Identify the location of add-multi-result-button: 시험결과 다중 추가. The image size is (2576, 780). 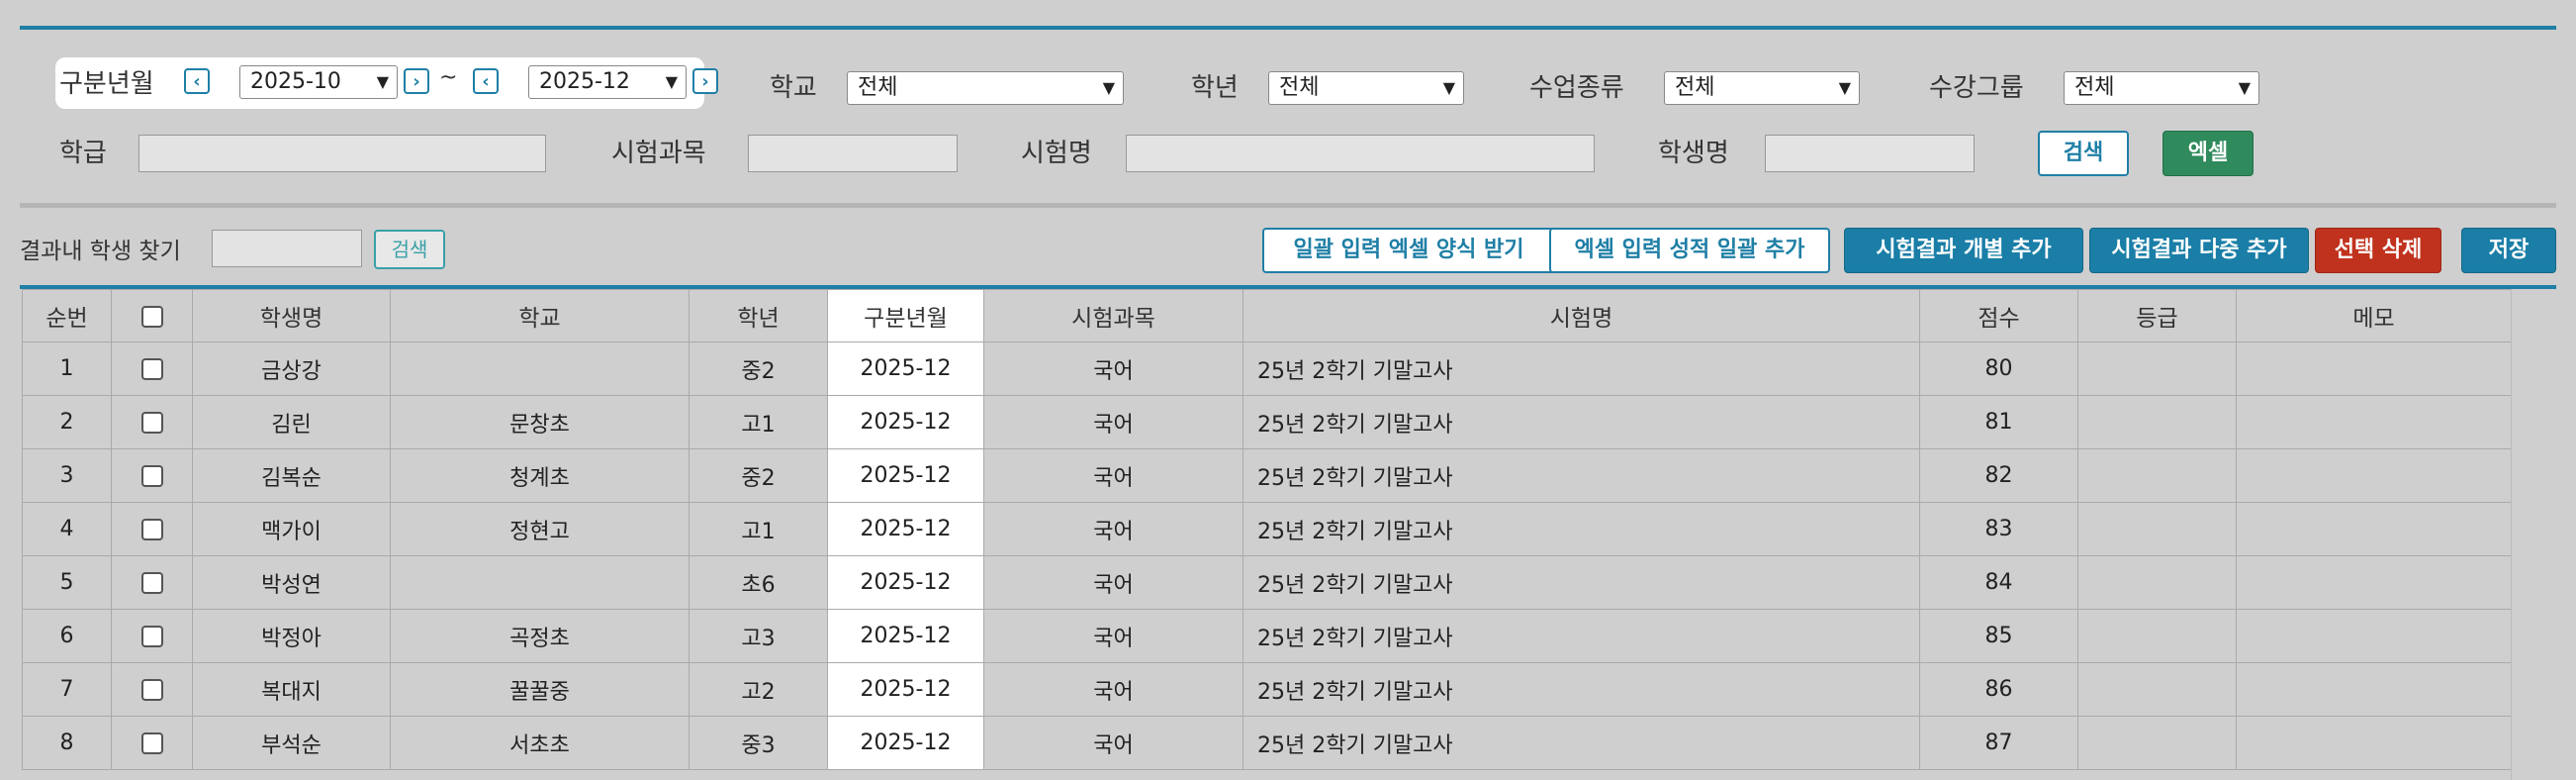
(2199, 250).